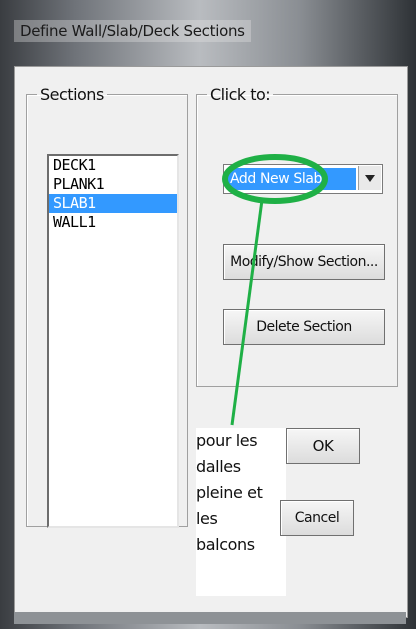 This screenshot has height=629, width=416. I want to click on window-title: Define Wall/Slab/Deck Sections, so click(132, 31).